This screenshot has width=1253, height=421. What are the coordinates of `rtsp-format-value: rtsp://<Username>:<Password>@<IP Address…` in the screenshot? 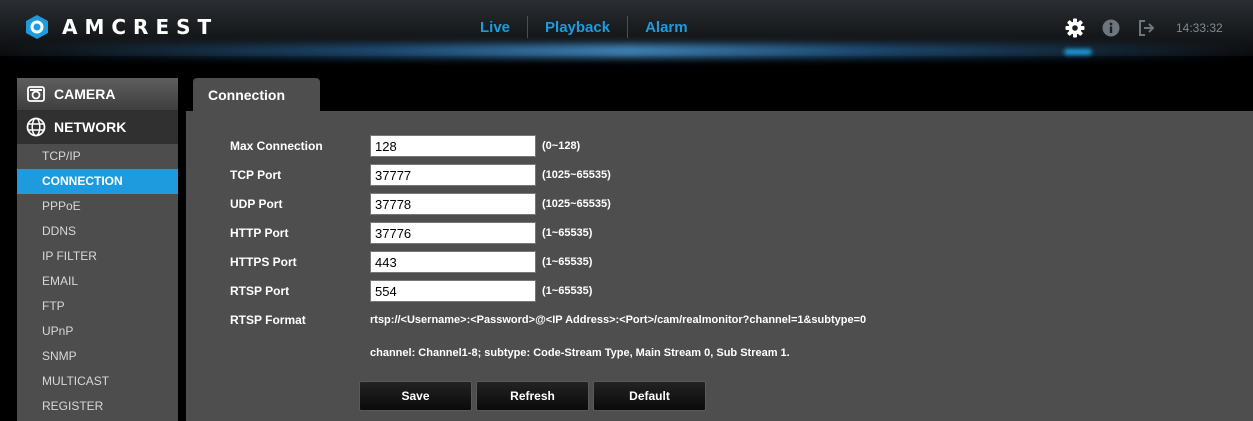 It's located at (618, 320).